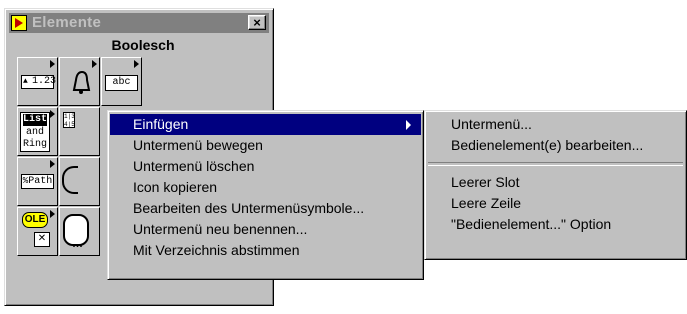 The height and width of the screenshot is (314, 687). What do you see at coordinates (79, 181) in the screenshot?
I see `palette-item-refnum` at bounding box center [79, 181].